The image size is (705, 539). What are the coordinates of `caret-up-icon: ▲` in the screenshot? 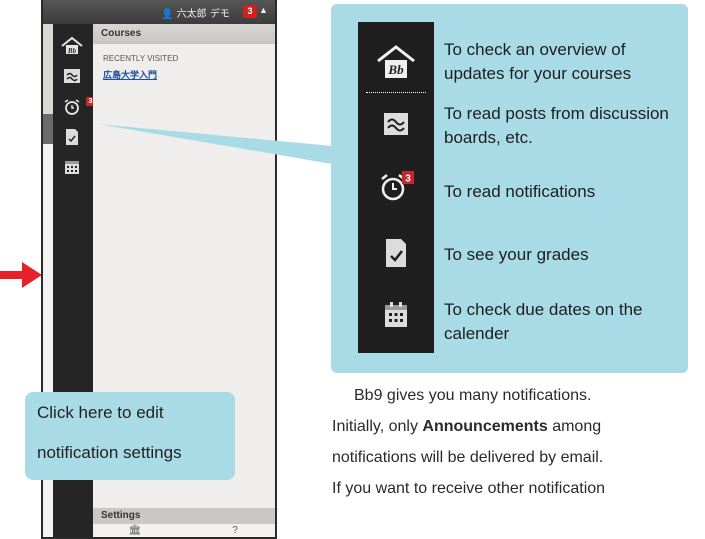 It's located at (263, 10).